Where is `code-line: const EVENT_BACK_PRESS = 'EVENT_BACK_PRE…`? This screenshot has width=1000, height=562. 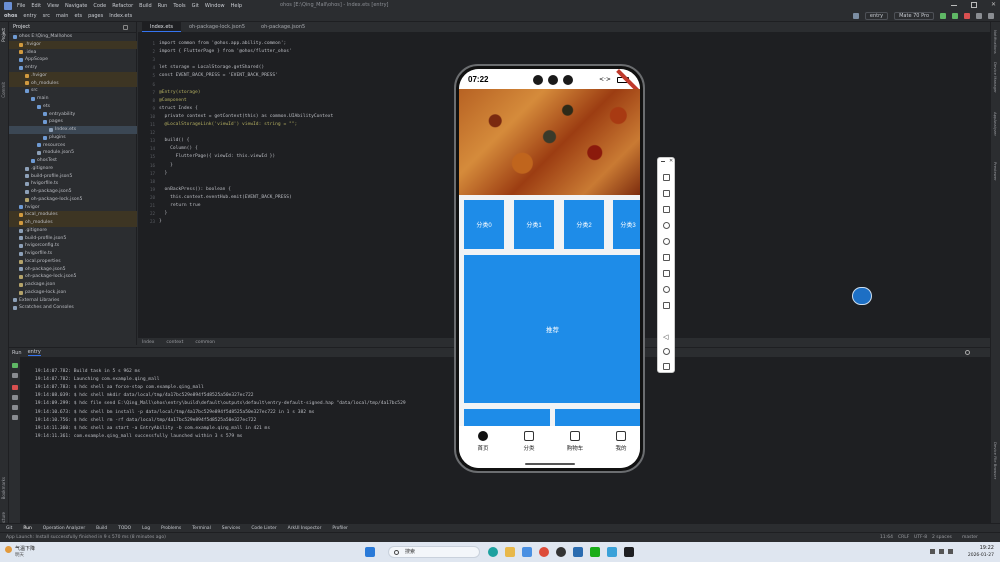
code-line: const EVENT_BACK_PRESS = 'EVENT_BACK_PRE… is located at coordinates (218, 75).